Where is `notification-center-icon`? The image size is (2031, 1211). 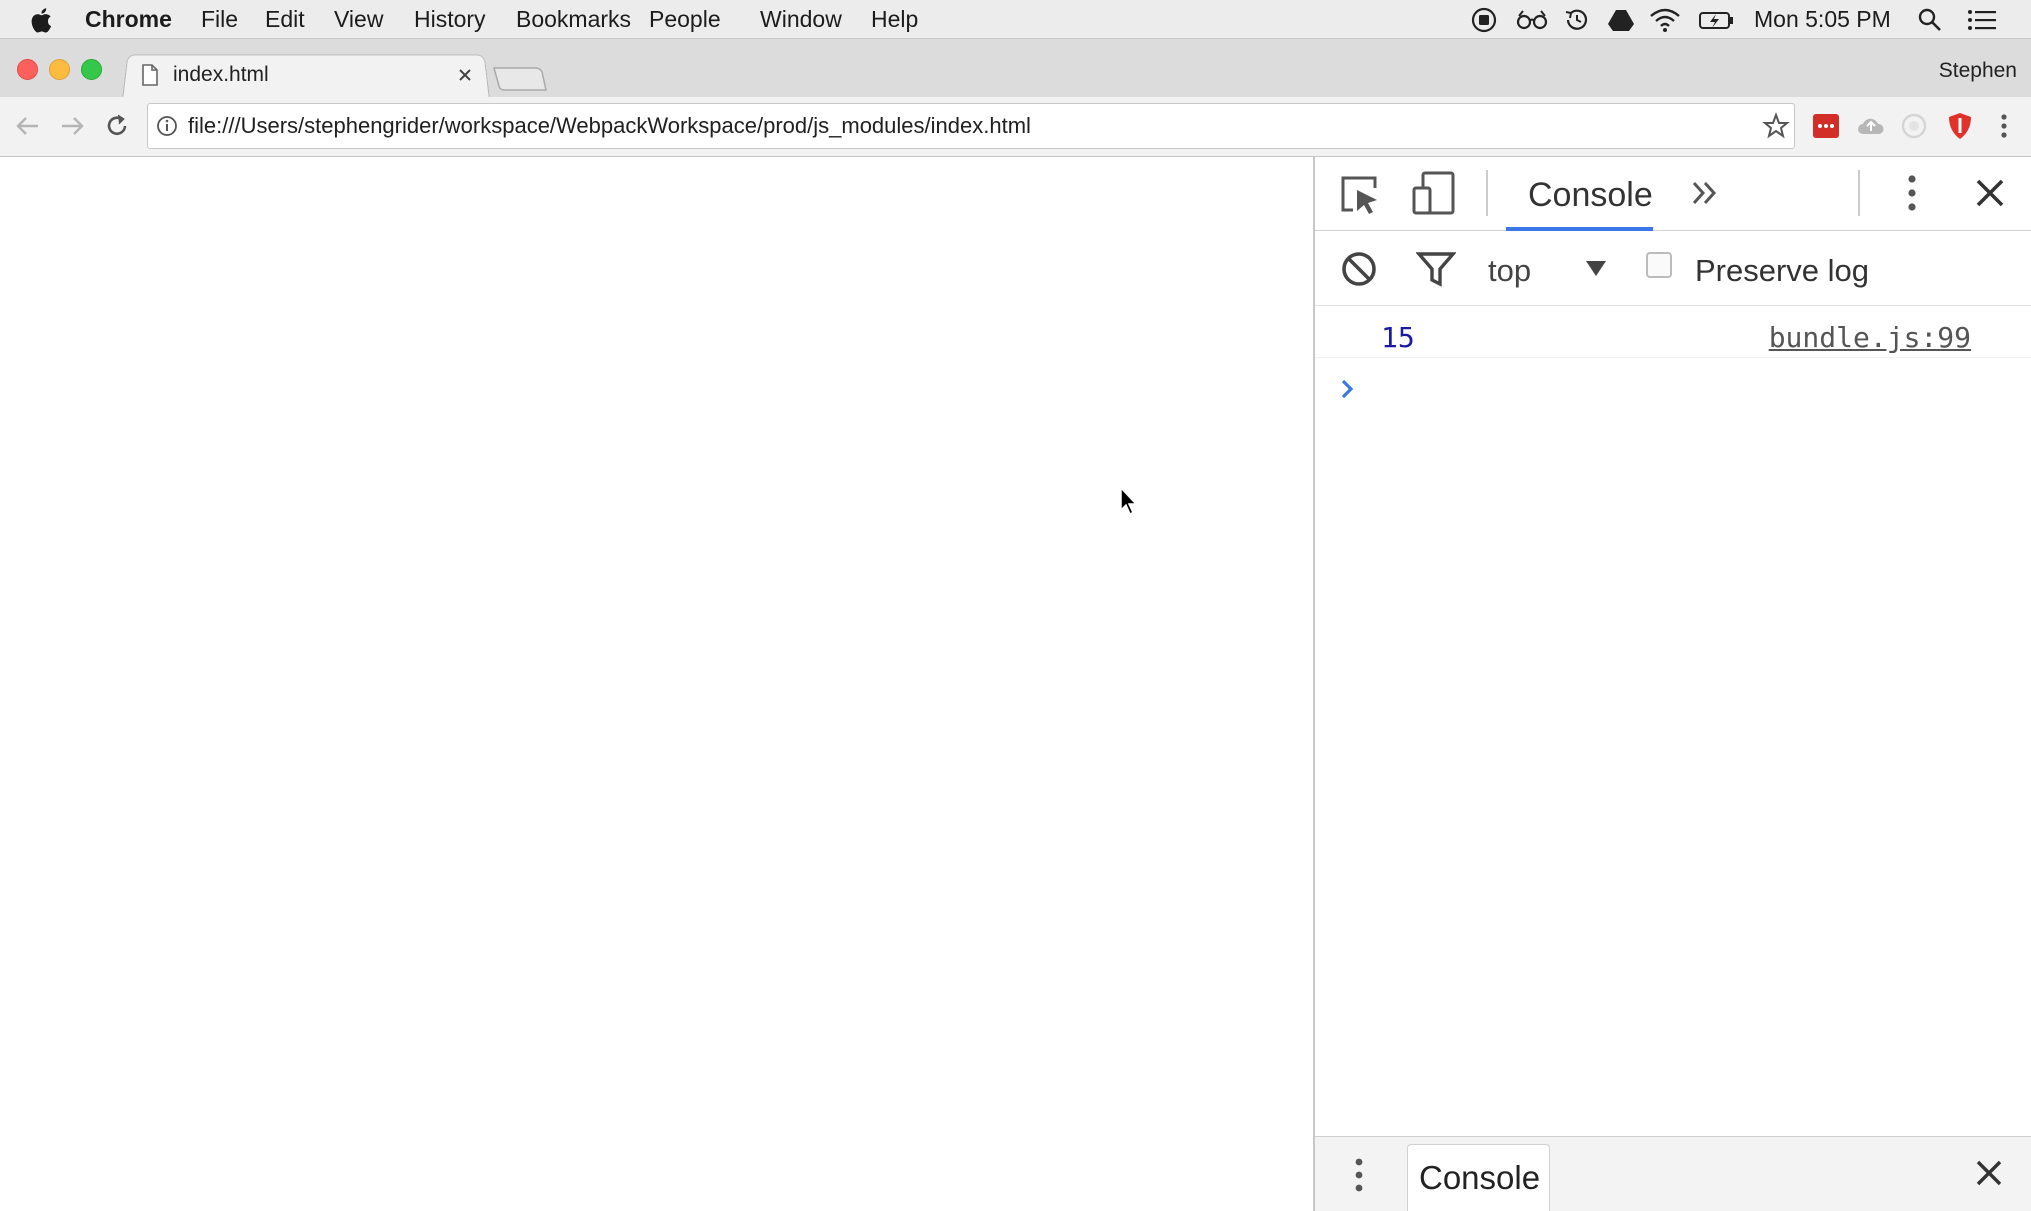
notification-center-icon is located at coordinates (1982, 20).